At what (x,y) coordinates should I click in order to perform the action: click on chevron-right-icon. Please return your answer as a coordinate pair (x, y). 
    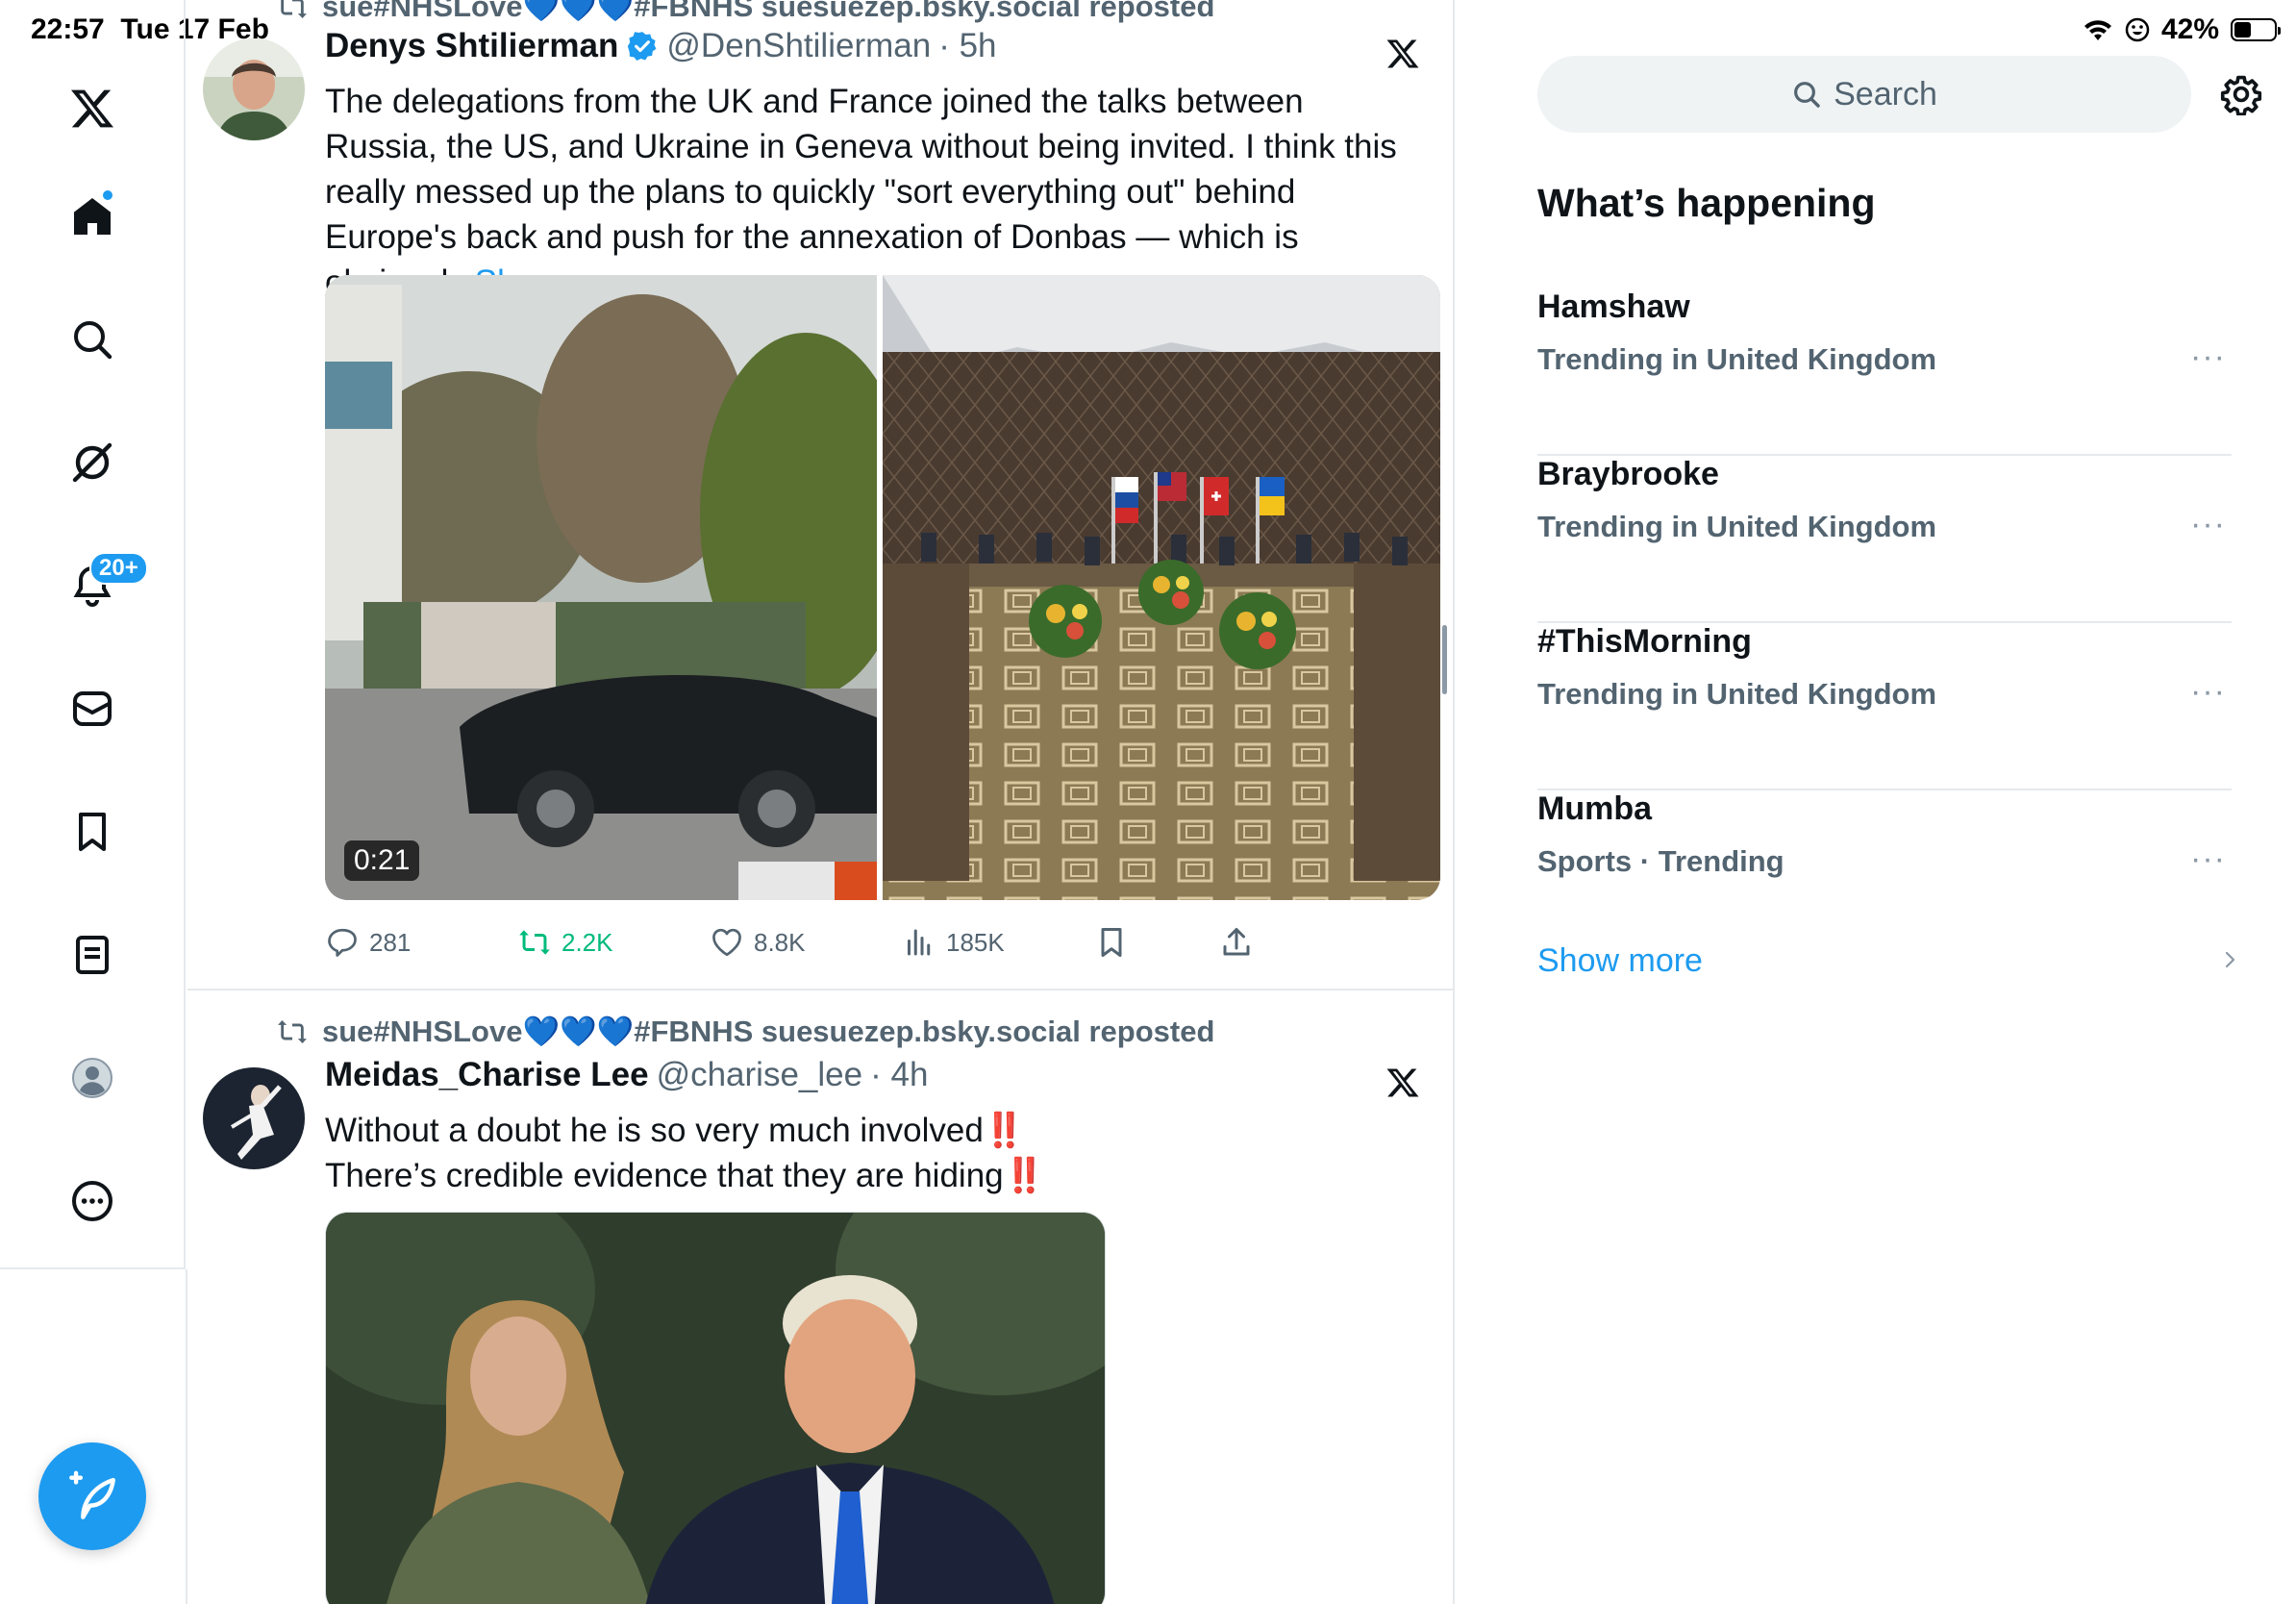
    Looking at the image, I should click on (2230, 959).